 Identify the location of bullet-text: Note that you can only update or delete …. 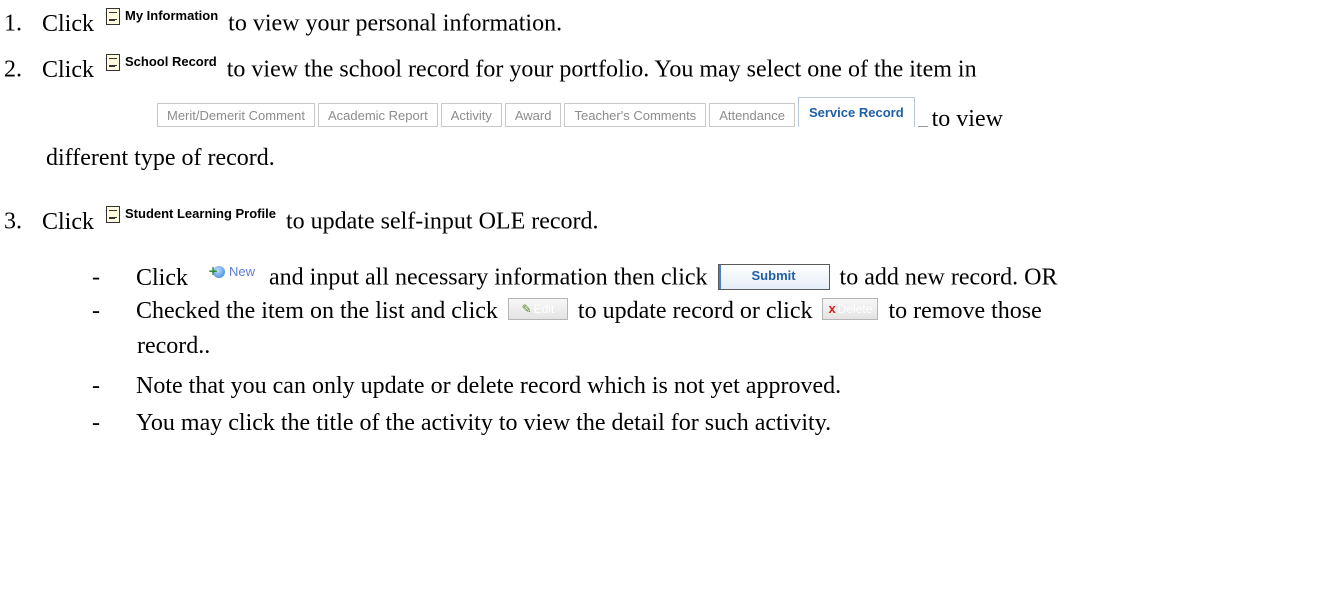
(489, 386).